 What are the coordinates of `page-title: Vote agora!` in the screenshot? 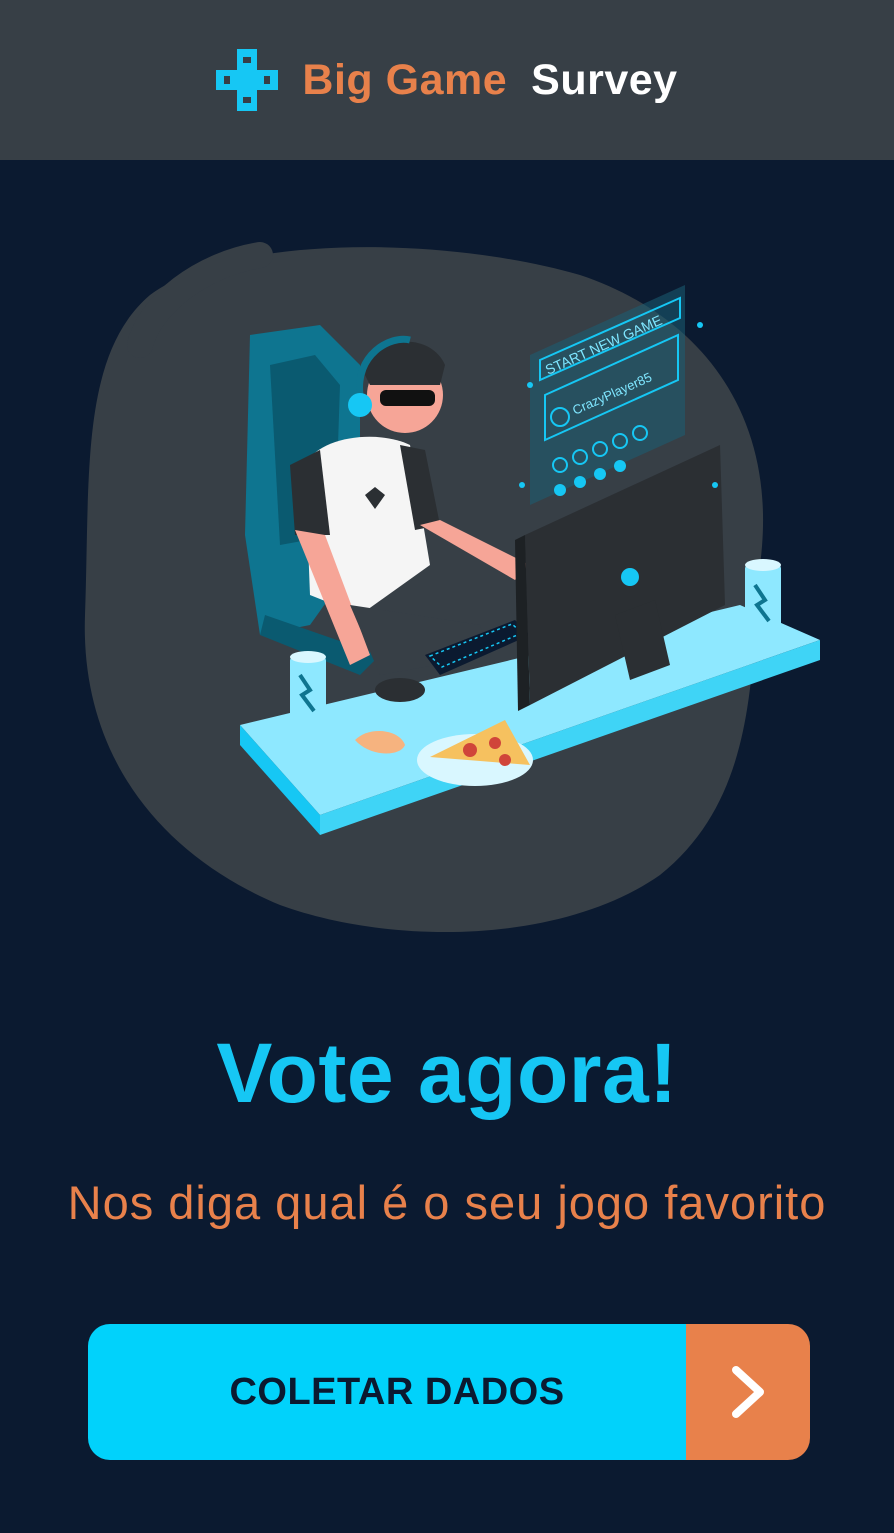 It's located at (447, 1073).